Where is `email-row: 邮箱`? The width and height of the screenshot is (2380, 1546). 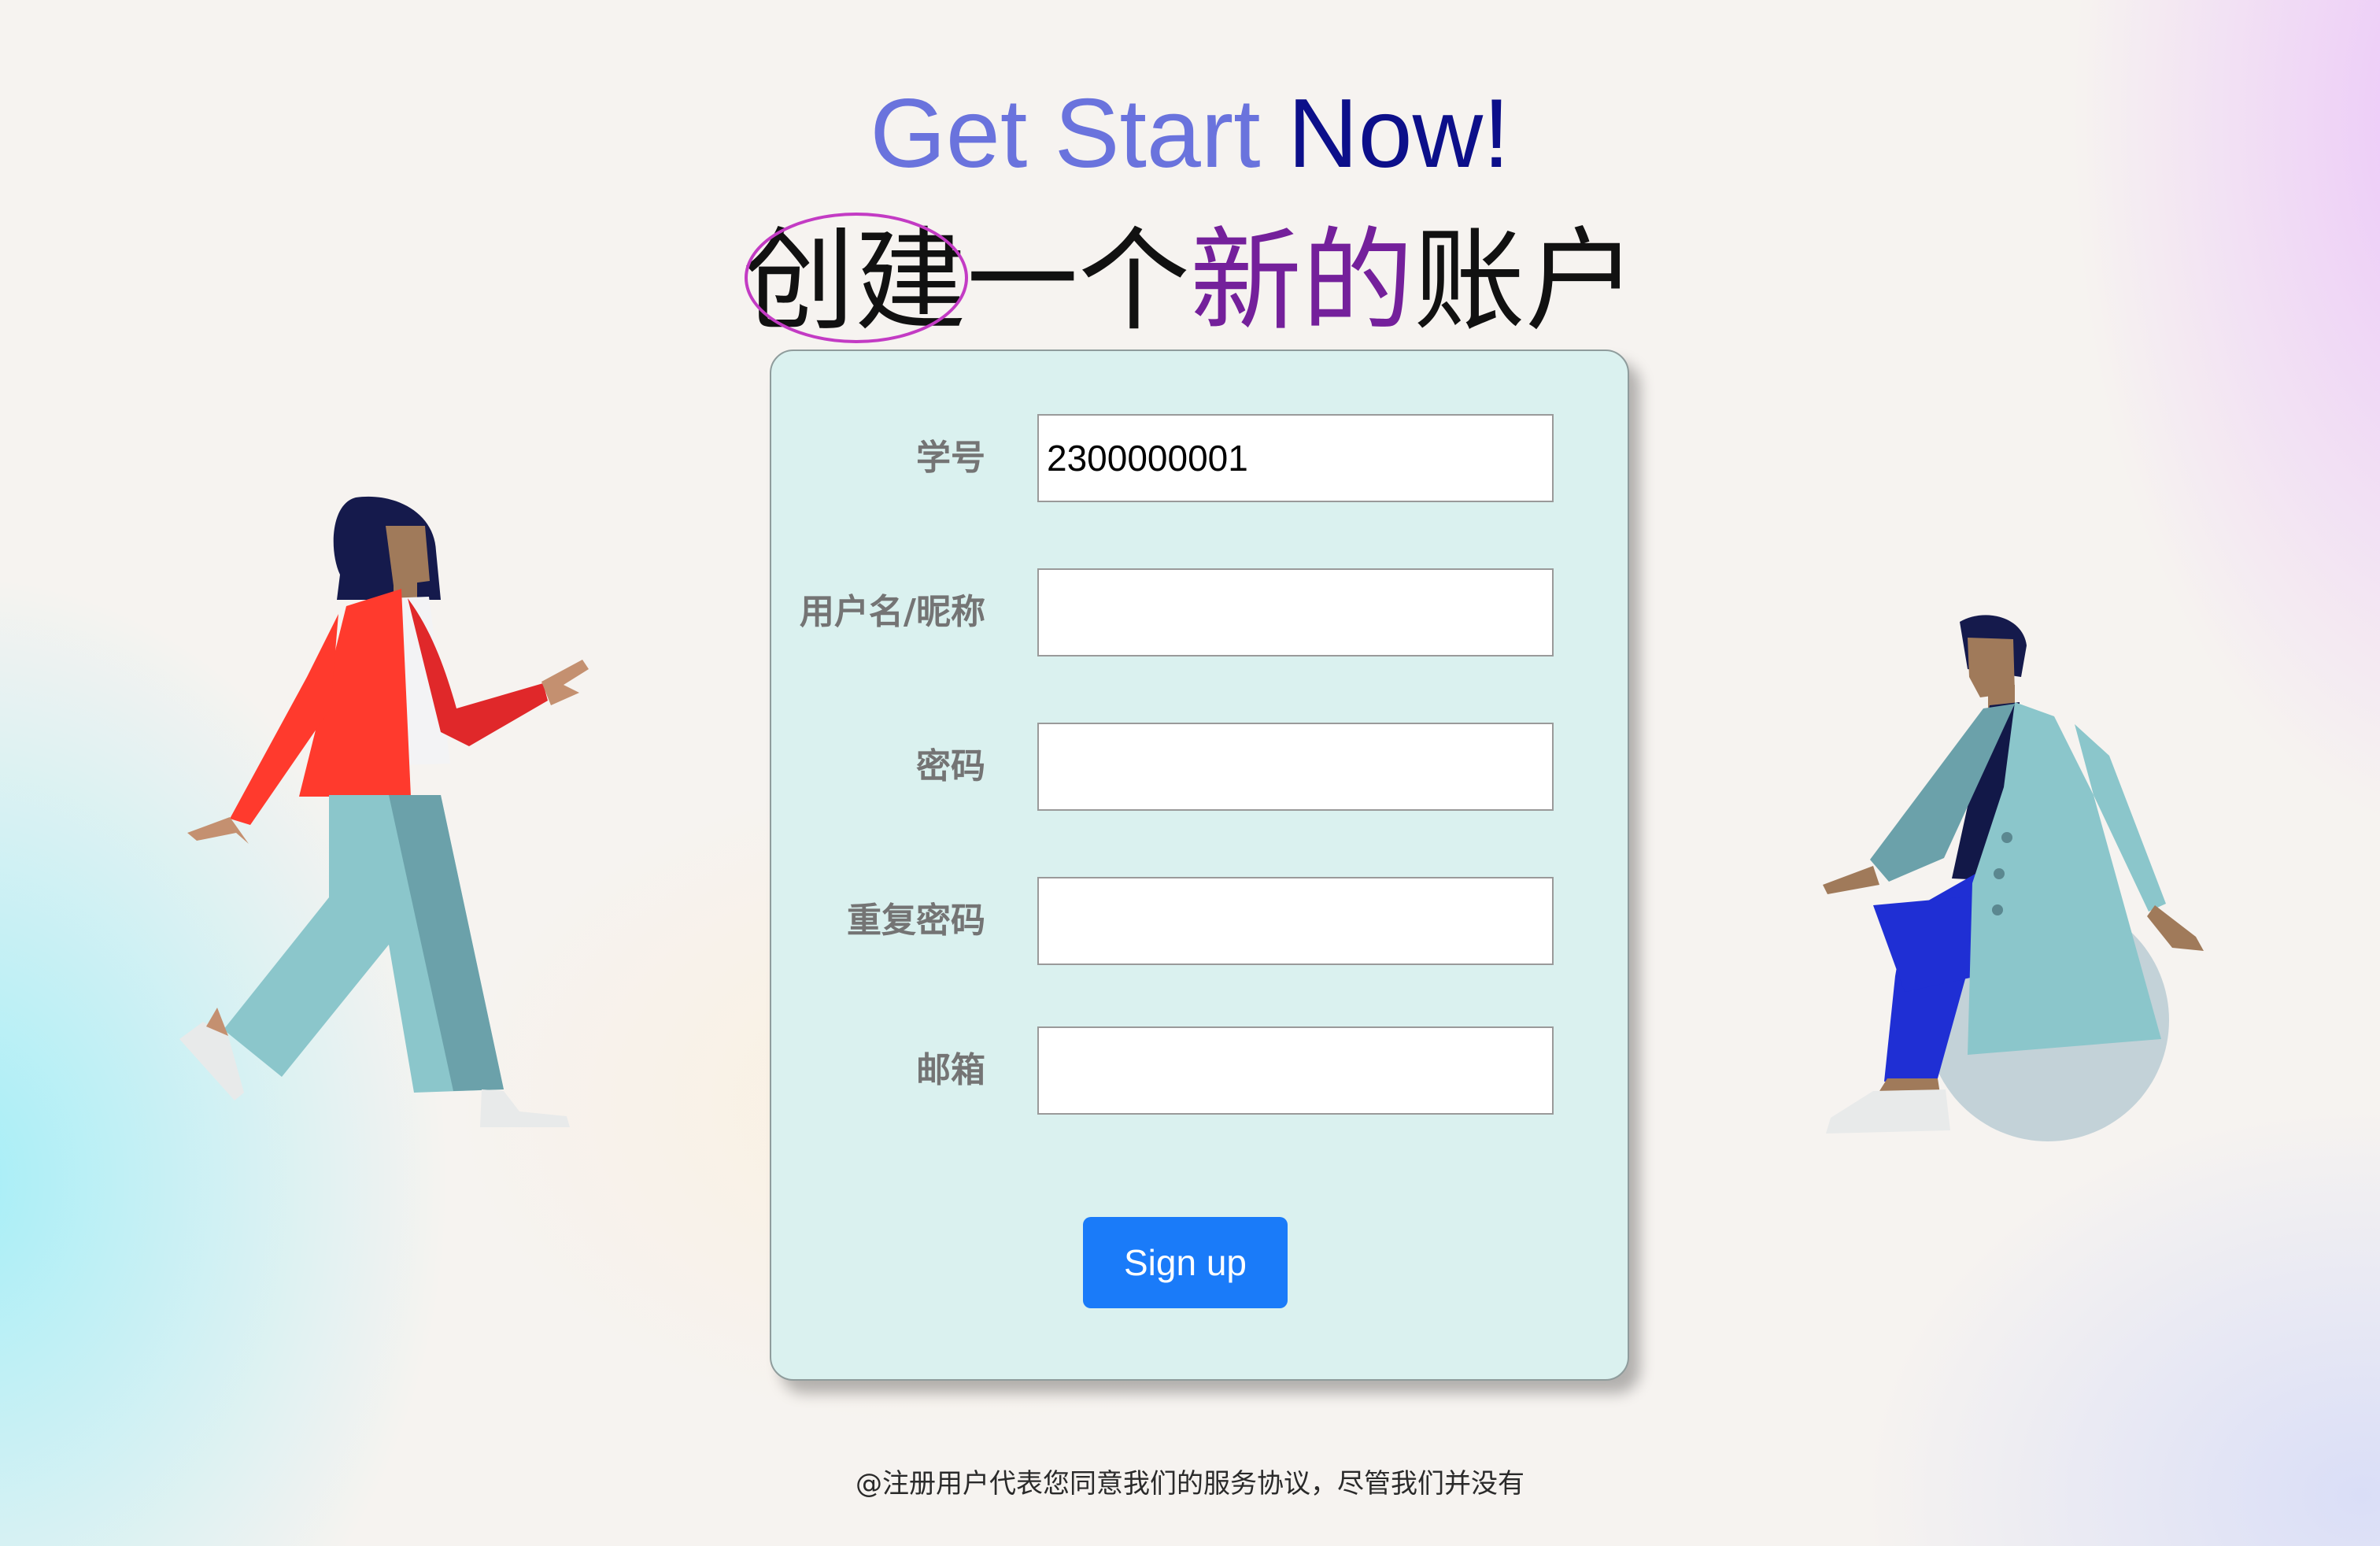
email-row: 邮箱 is located at coordinates (1201, 1070).